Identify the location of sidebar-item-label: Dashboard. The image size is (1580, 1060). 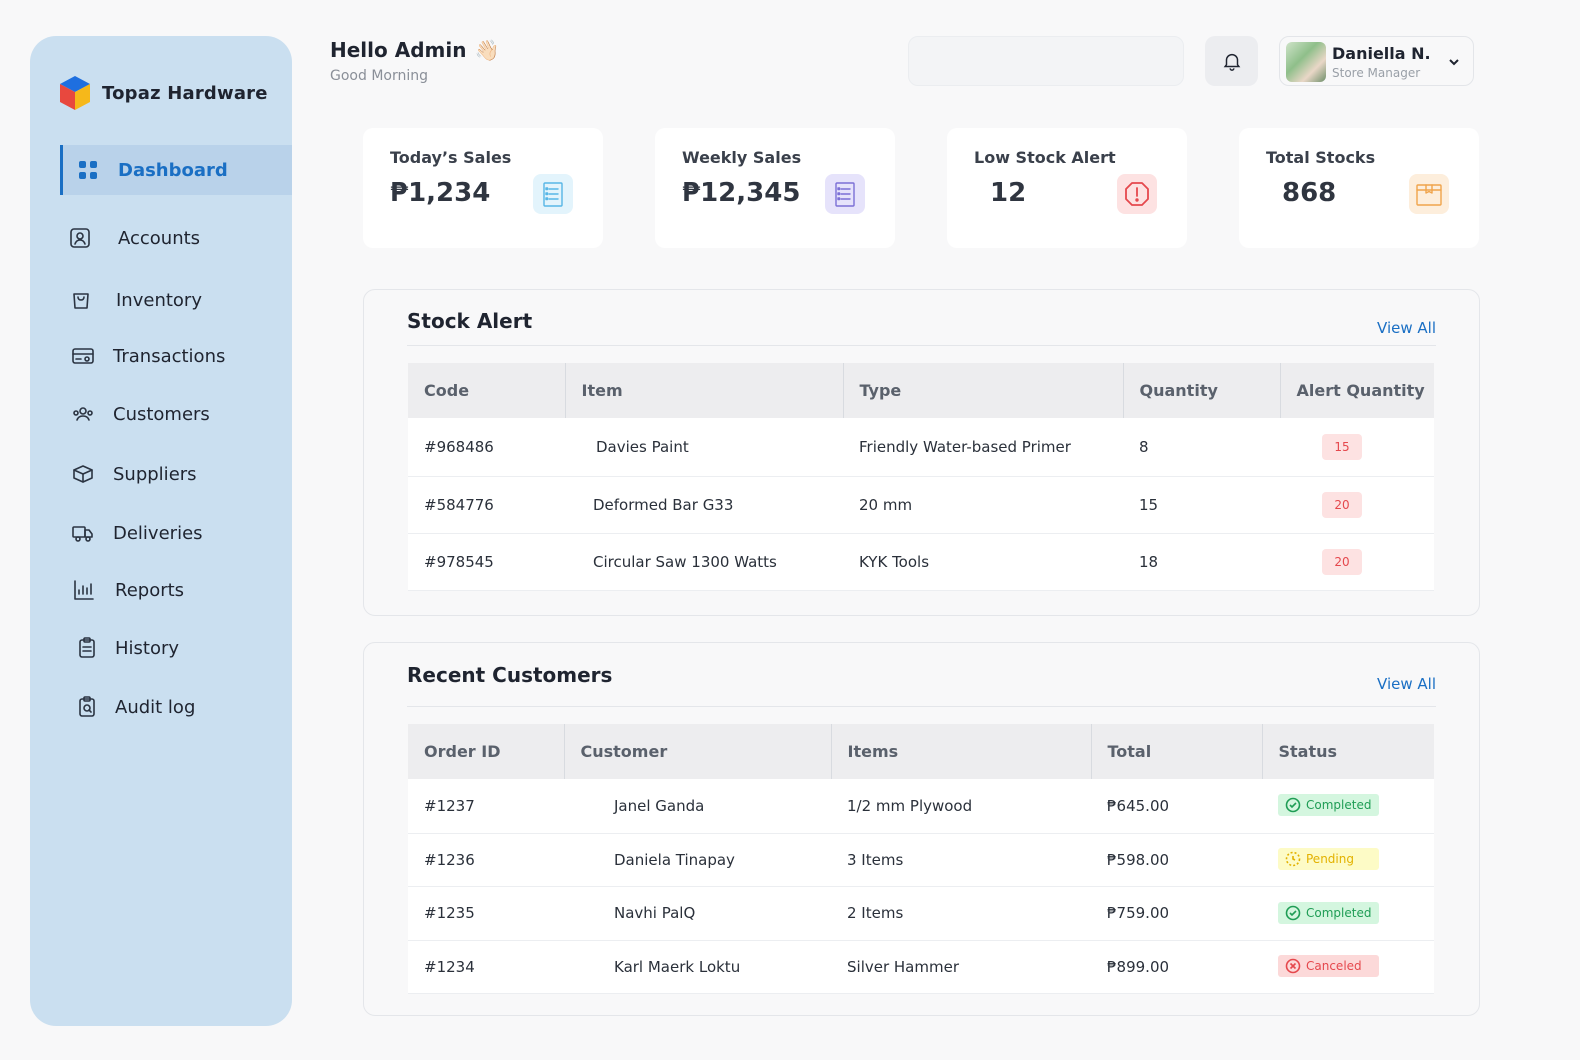
(173, 170).